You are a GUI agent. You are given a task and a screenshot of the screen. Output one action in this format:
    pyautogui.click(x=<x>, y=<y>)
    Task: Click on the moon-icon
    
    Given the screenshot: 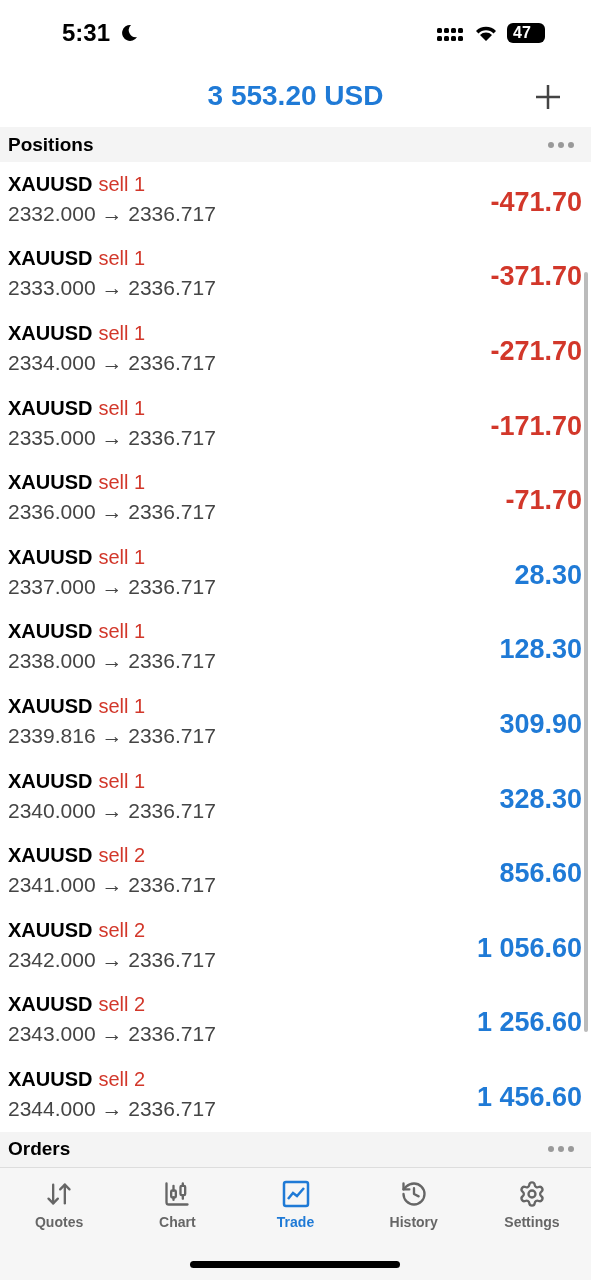 What is the action you would take?
    pyautogui.click(x=129, y=32)
    